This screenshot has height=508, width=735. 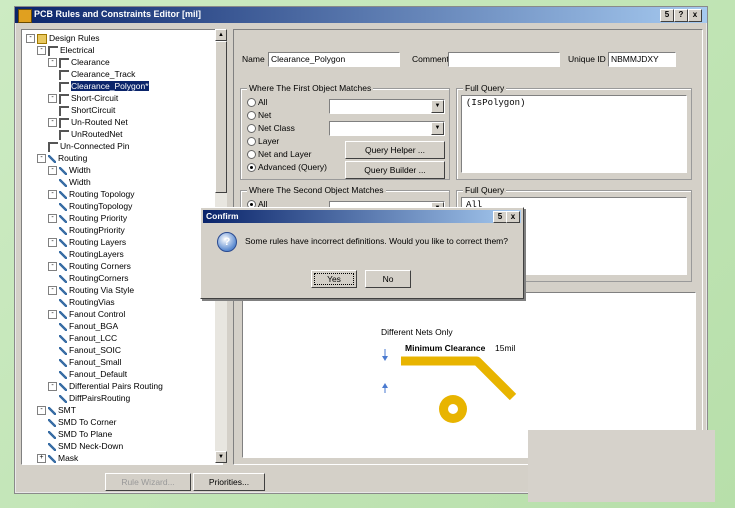 What do you see at coordinates (83, 98) in the screenshot?
I see `tree-item: - Short-Circuit` at bounding box center [83, 98].